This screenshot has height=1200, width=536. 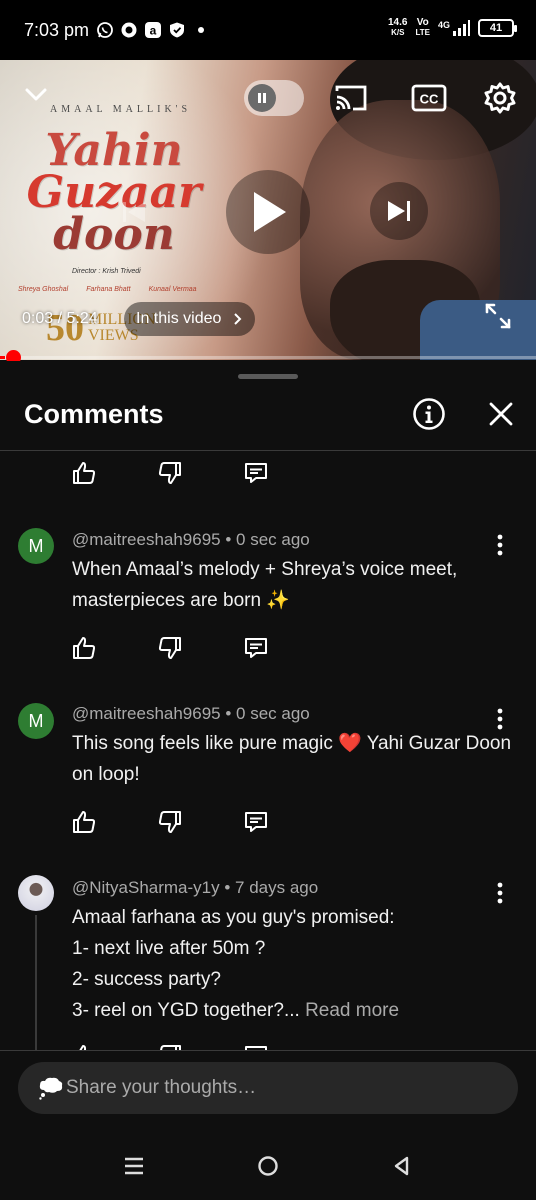 I want to click on previous-video-button, so click(x=134, y=212).